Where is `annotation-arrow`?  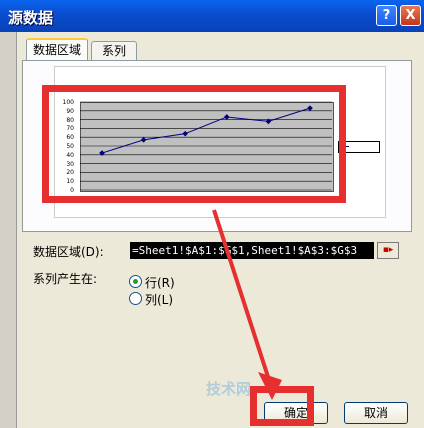
annotation-arrow is located at coordinates (247, 304).